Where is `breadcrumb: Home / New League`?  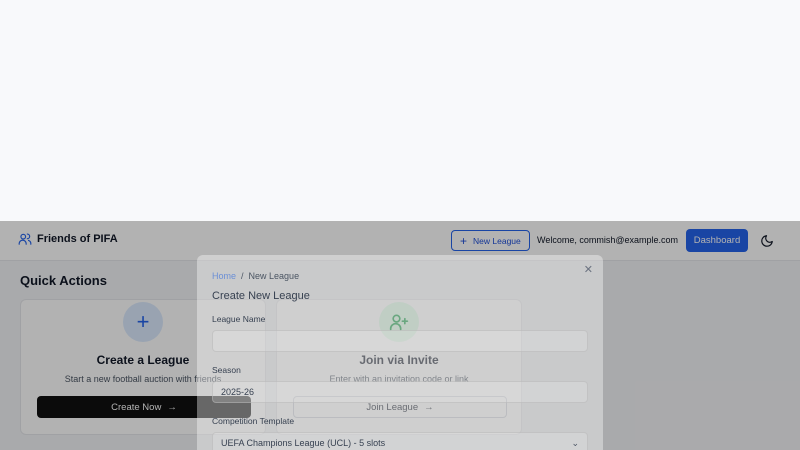
breadcrumb: Home / New League is located at coordinates (255, 276).